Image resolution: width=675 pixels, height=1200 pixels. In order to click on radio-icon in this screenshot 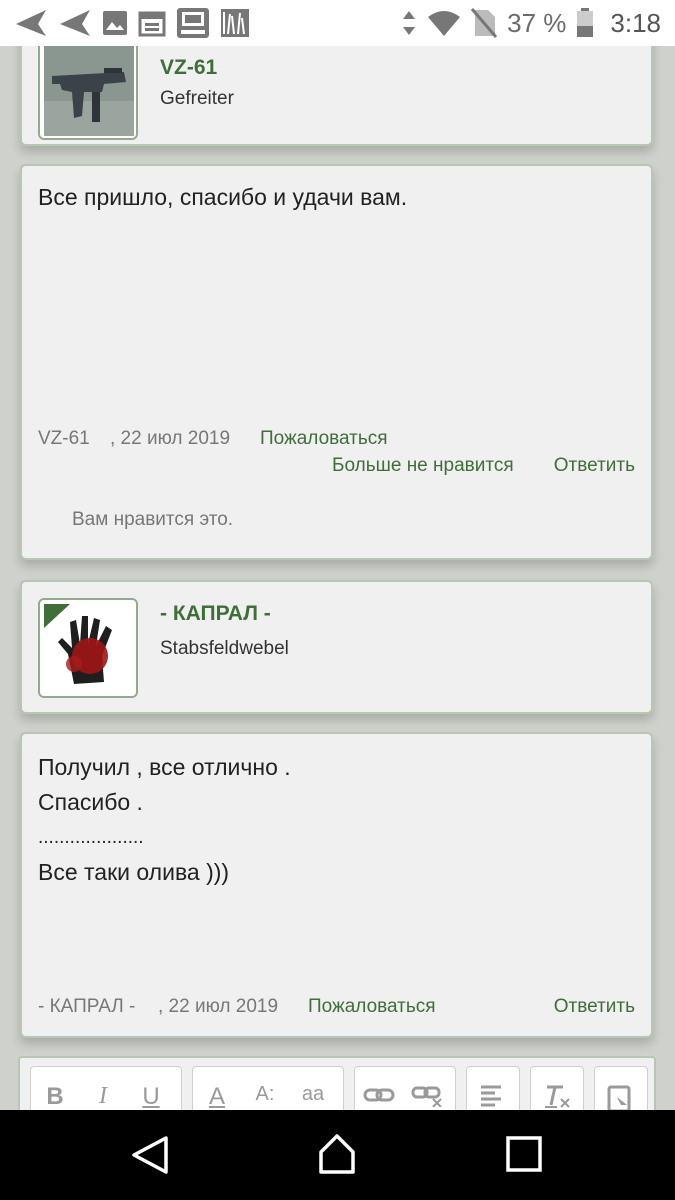, I will do `click(193, 23)`.